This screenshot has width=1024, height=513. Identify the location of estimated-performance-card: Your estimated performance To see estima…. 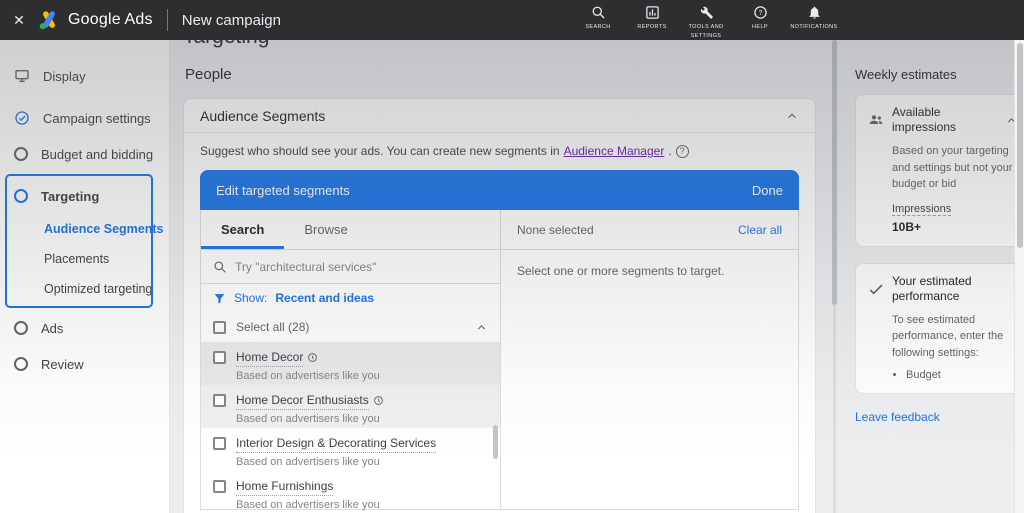
(939, 328).